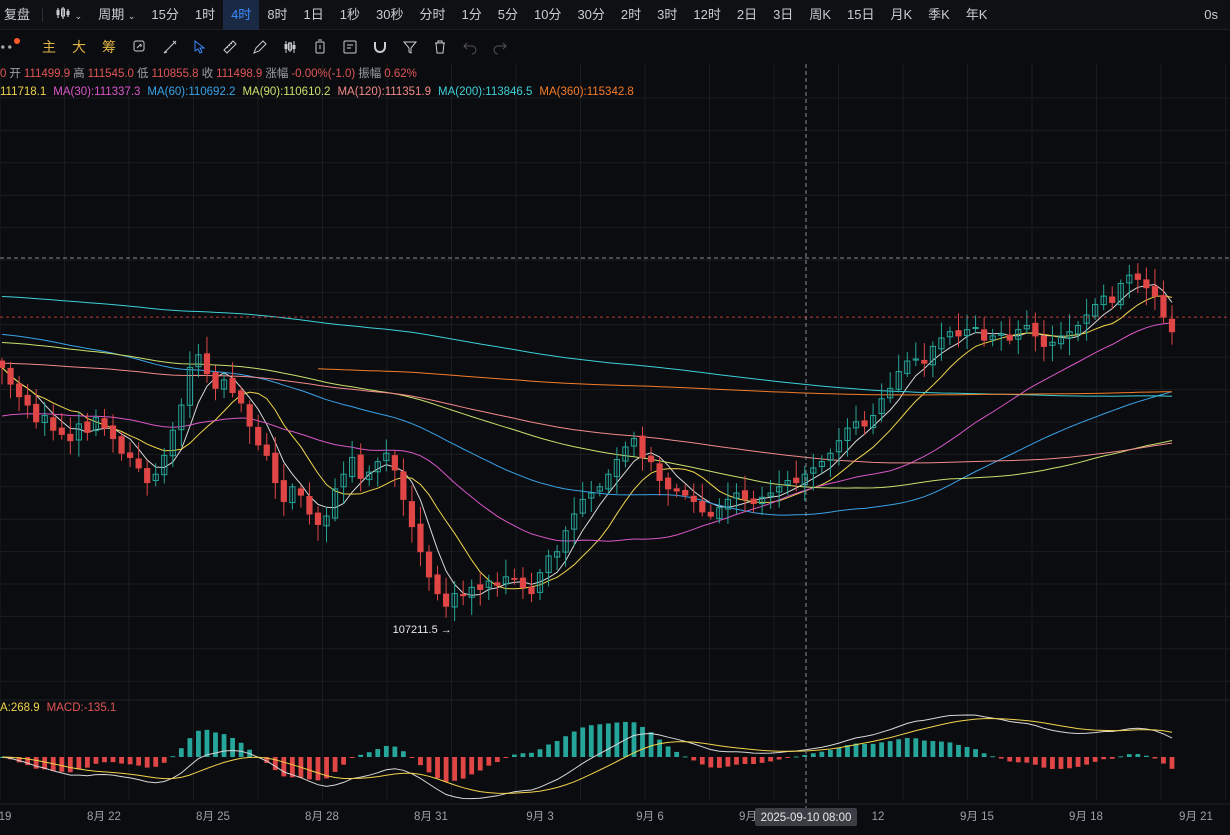 Image resolution: width=1230 pixels, height=835 pixels. Describe the element at coordinates (587, 346) in the screenshot. I see `ma-line-ma200` at that location.